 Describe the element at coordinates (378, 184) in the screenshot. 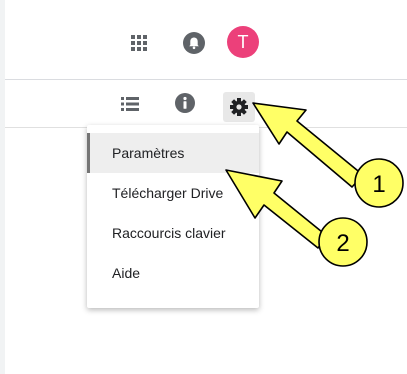

I see `callout-number-1: 1` at that location.